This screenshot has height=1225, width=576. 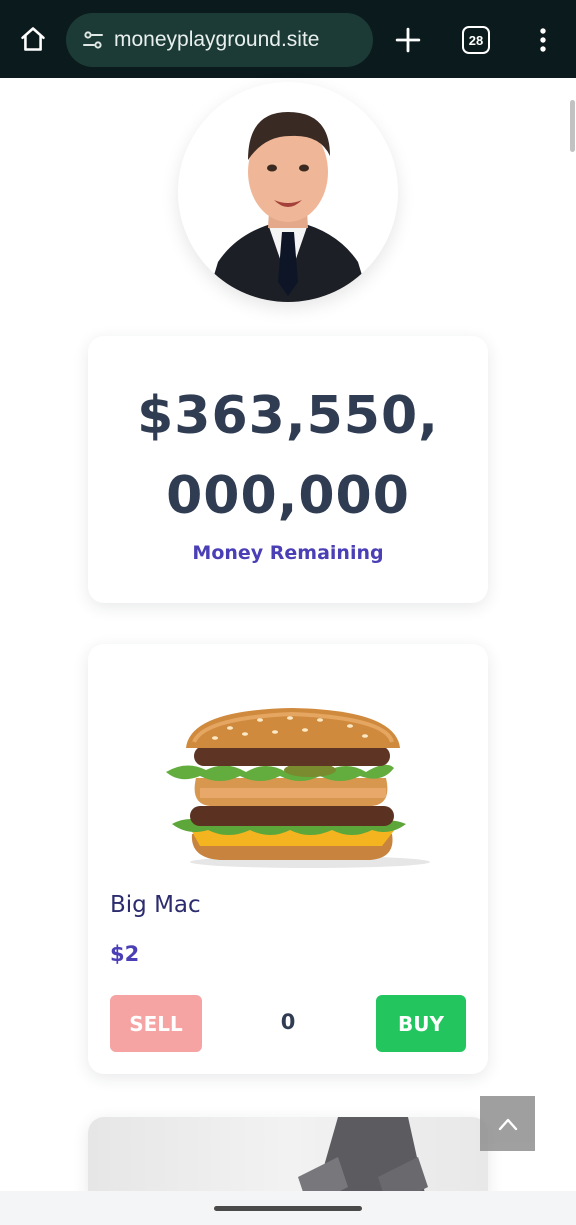 What do you see at coordinates (288, 1022) in the screenshot?
I see `item-quantity: 0` at bounding box center [288, 1022].